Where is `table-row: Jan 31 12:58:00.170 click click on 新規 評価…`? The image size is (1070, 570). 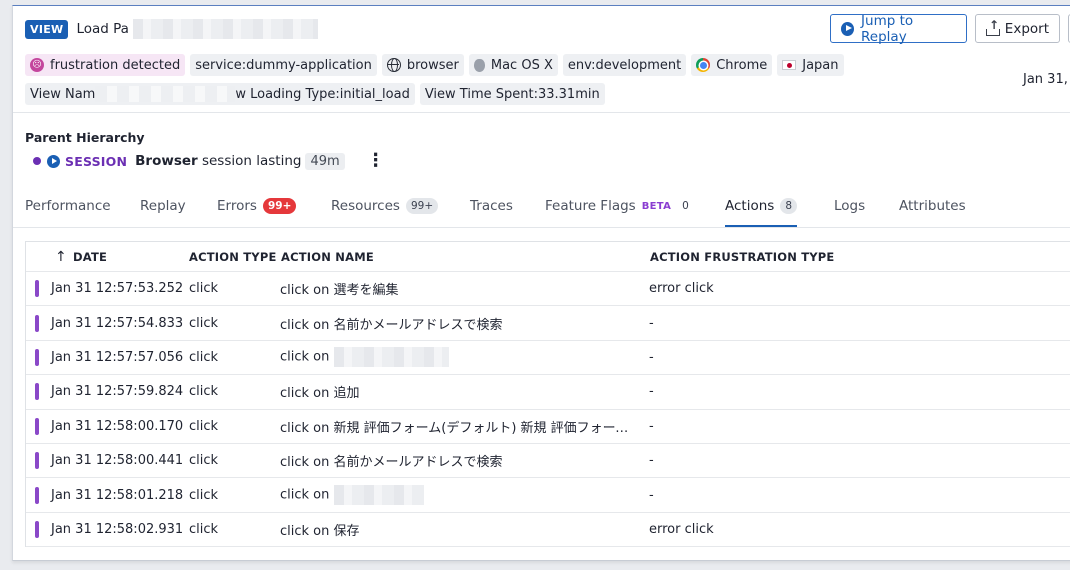 table-row: Jan 31 12:58:00.170 click click on 新規 評価… is located at coordinates (548, 427).